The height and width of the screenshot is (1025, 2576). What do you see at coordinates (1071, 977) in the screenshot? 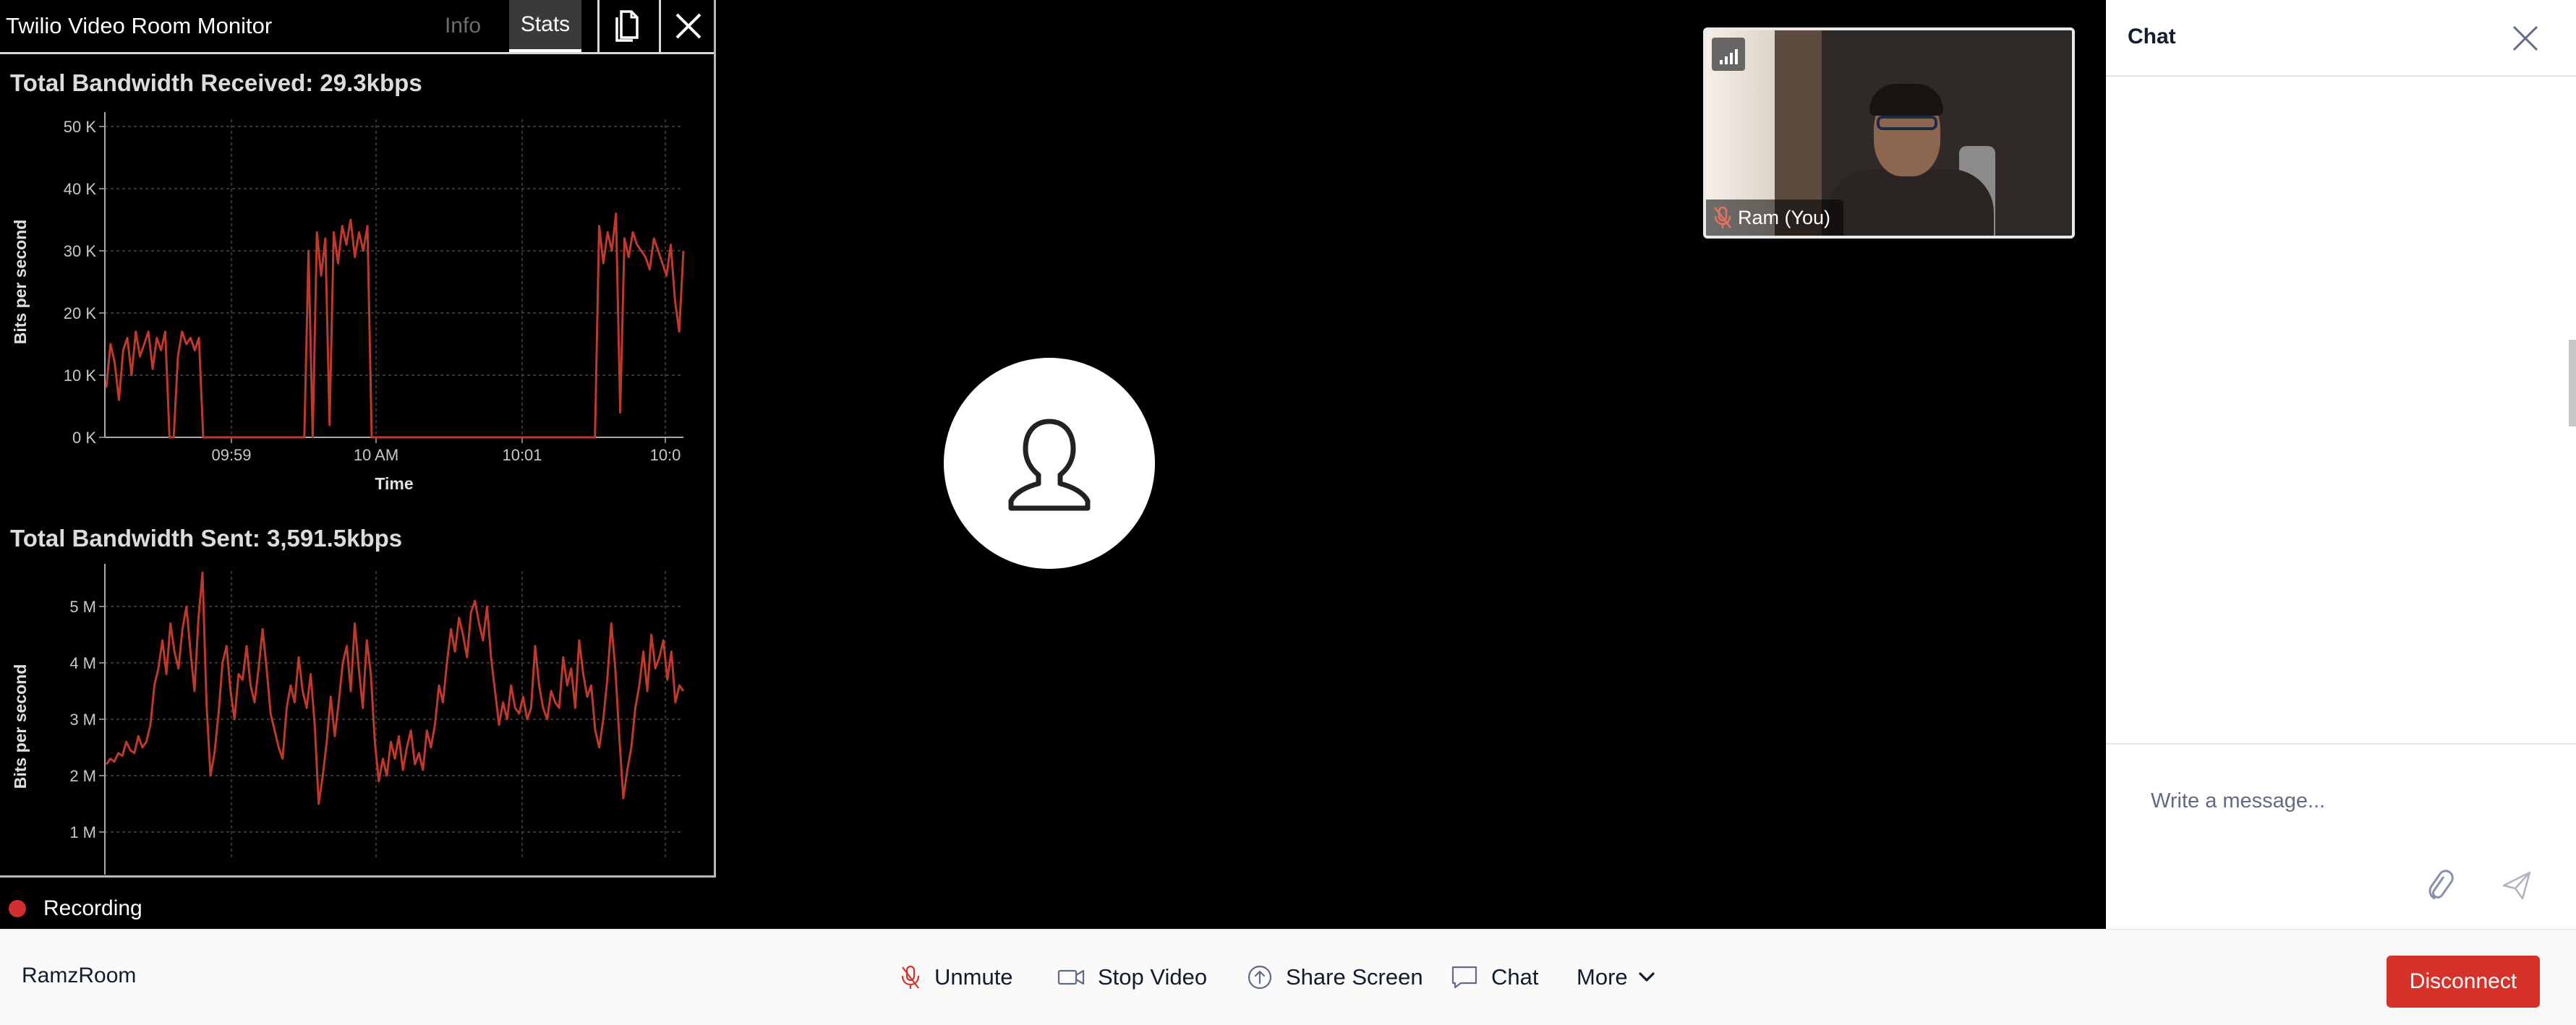
I see `video-camera-icon` at bounding box center [1071, 977].